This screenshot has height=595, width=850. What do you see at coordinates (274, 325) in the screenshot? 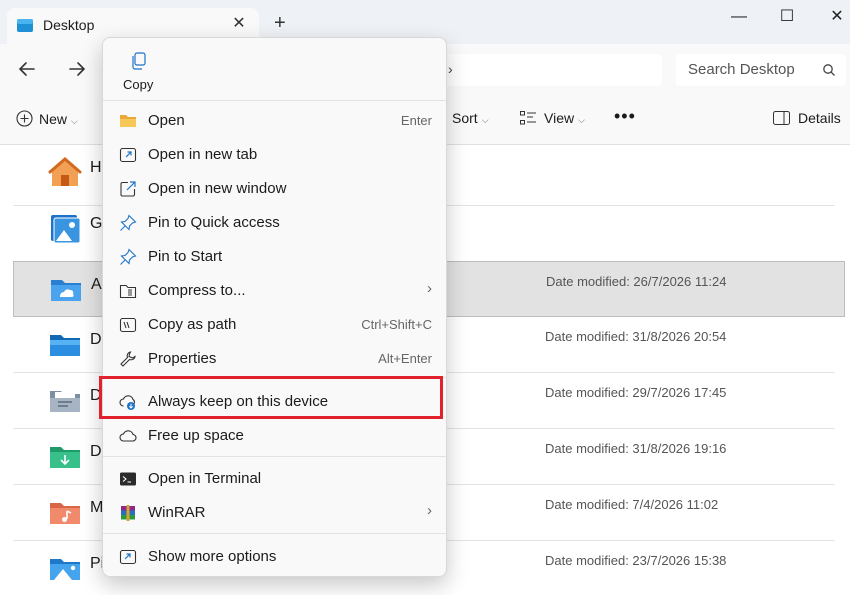
I see `menu-item-copy-as-path: Copy as path Ctrl+Shift+C` at bounding box center [274, 325].